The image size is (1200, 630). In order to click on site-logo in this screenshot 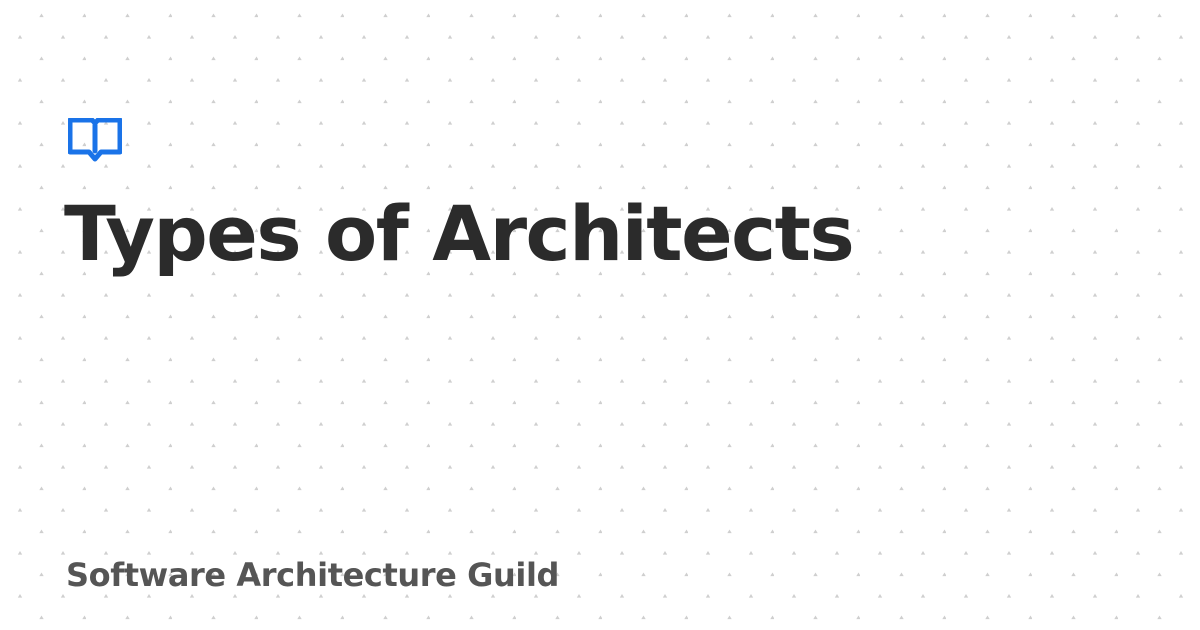, I will do `click(95, 139)`.